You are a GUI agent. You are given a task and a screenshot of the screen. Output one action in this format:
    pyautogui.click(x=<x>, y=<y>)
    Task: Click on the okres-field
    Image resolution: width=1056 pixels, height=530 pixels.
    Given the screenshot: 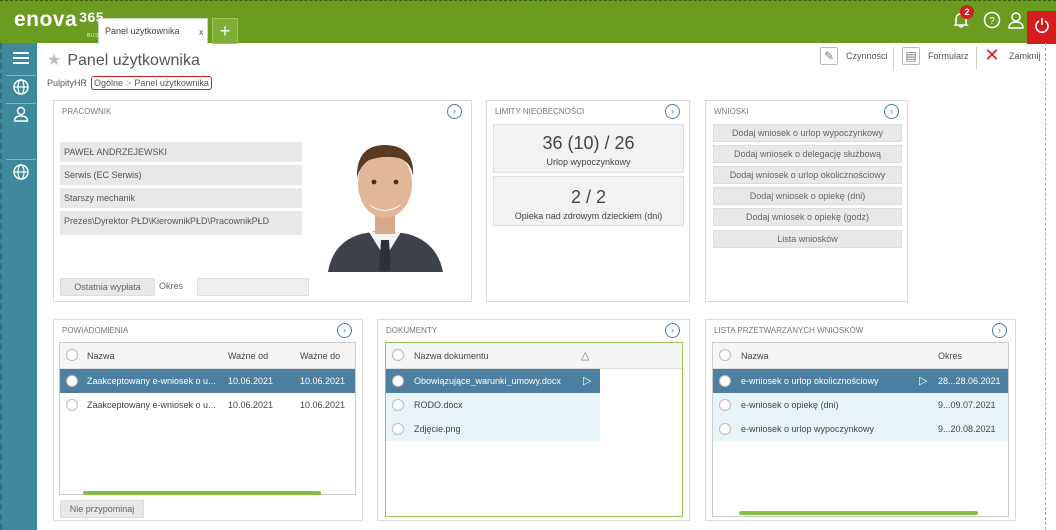 What is the action you would take?
    pyautogui.click(x=253, y=287)
    